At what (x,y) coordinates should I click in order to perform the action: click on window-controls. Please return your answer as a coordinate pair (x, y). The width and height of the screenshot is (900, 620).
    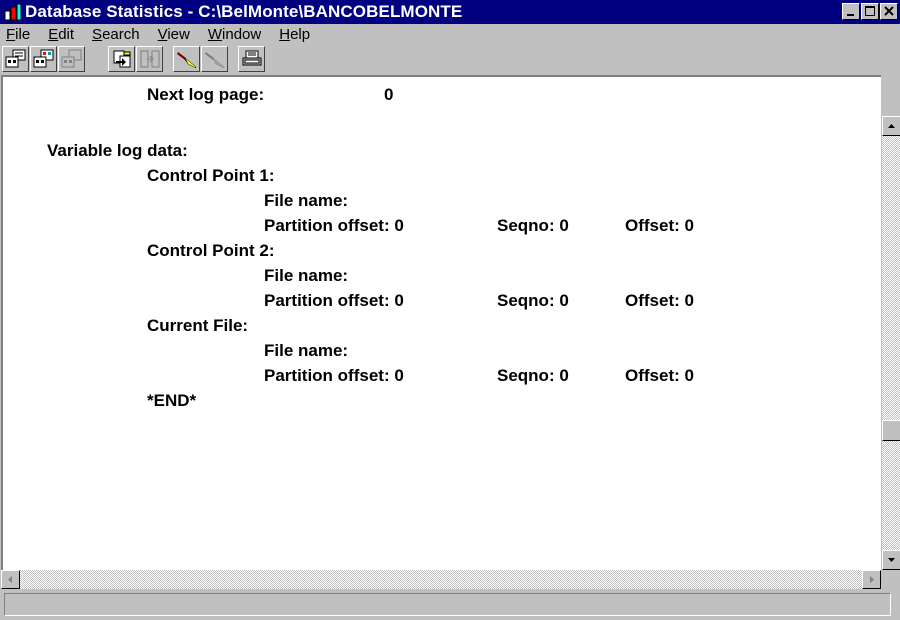
    Looking at the image, I should click on (869, 11).